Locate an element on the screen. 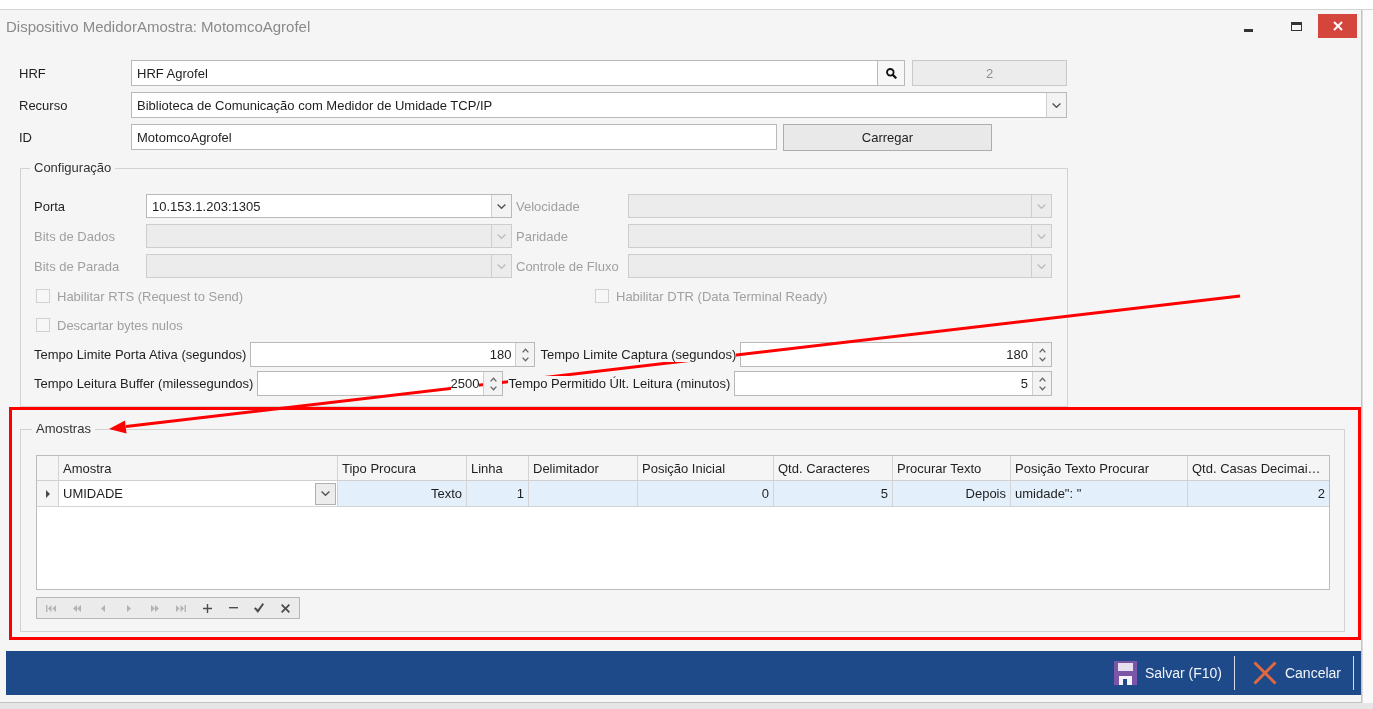 This screenshot has height=709, width=1373. minimize-icon is located at coordinates (1248, 30).